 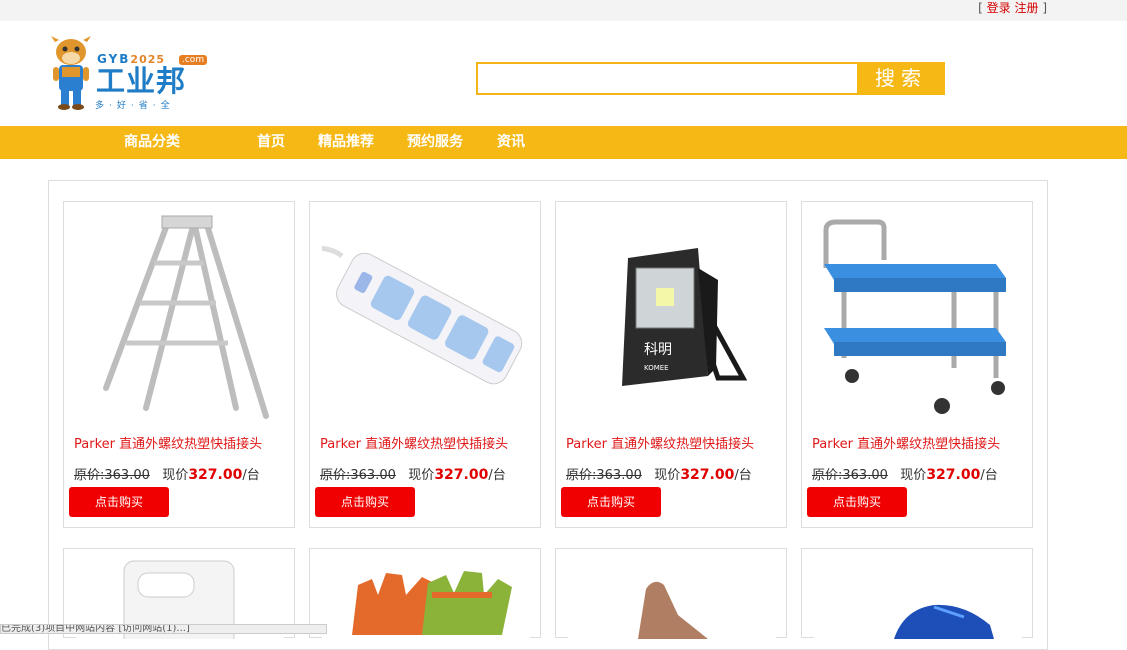 I want to click on flood-light-icon: 科明 KOMEE, so click(x=672, y=315).